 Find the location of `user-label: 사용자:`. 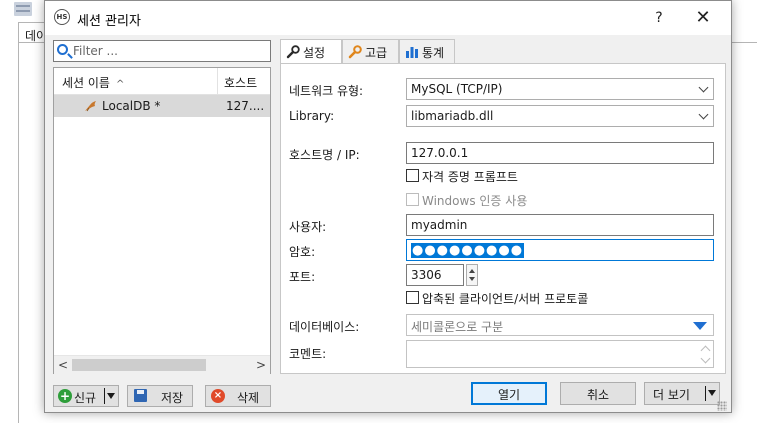

user-label: 사용자: is located at coordinates (308, 227).